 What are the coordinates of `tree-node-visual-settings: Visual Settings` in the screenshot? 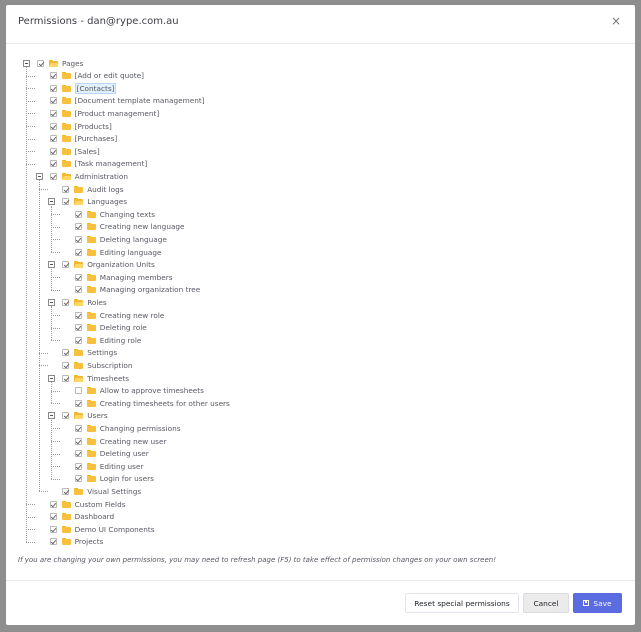 It's located at (101, 491).